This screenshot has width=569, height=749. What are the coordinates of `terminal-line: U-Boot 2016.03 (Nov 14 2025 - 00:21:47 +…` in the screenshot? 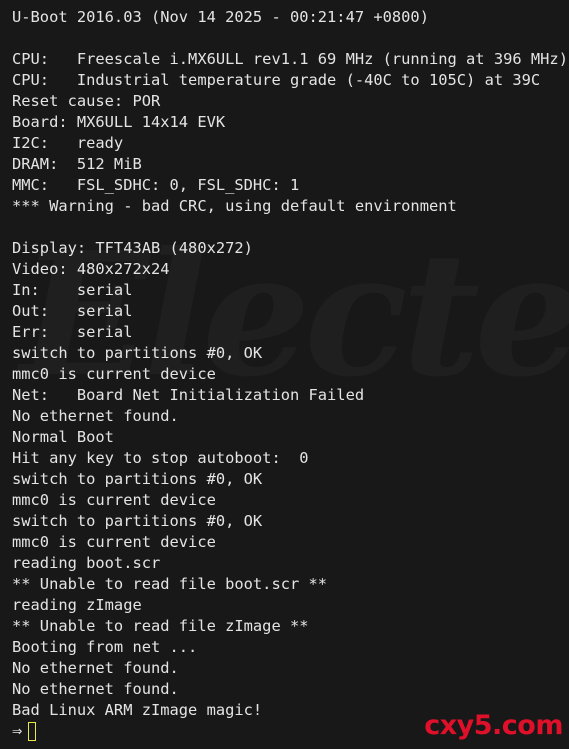 It's located at (220, 17).